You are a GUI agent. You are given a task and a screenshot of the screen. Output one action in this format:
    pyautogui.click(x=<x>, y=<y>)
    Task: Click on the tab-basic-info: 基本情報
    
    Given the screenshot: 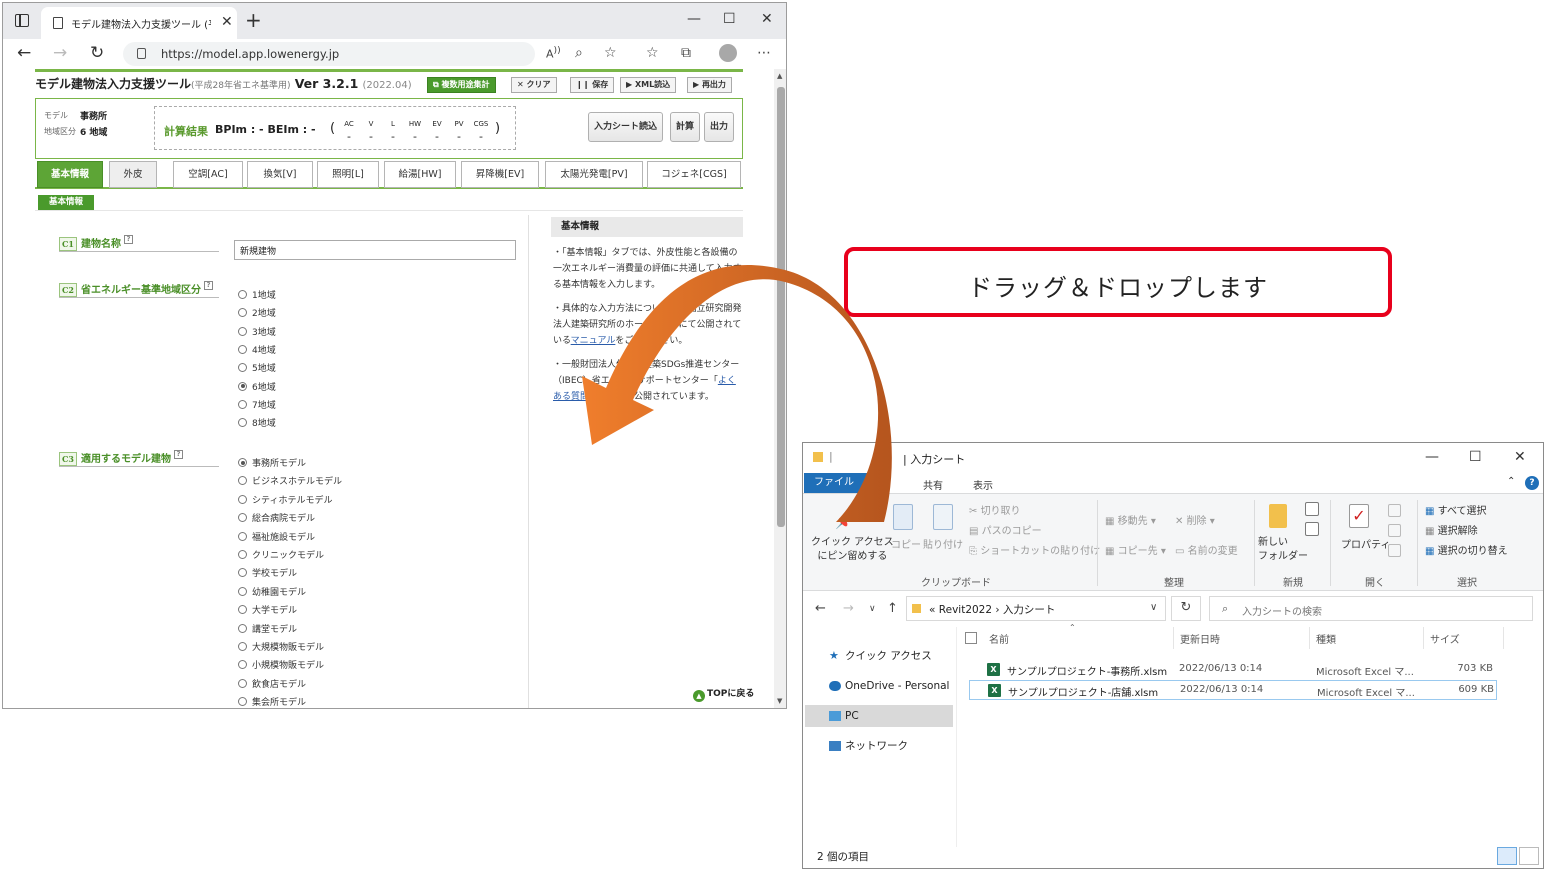 What is the action you would take?
    pyautogui.click(x=70, y=174)
    